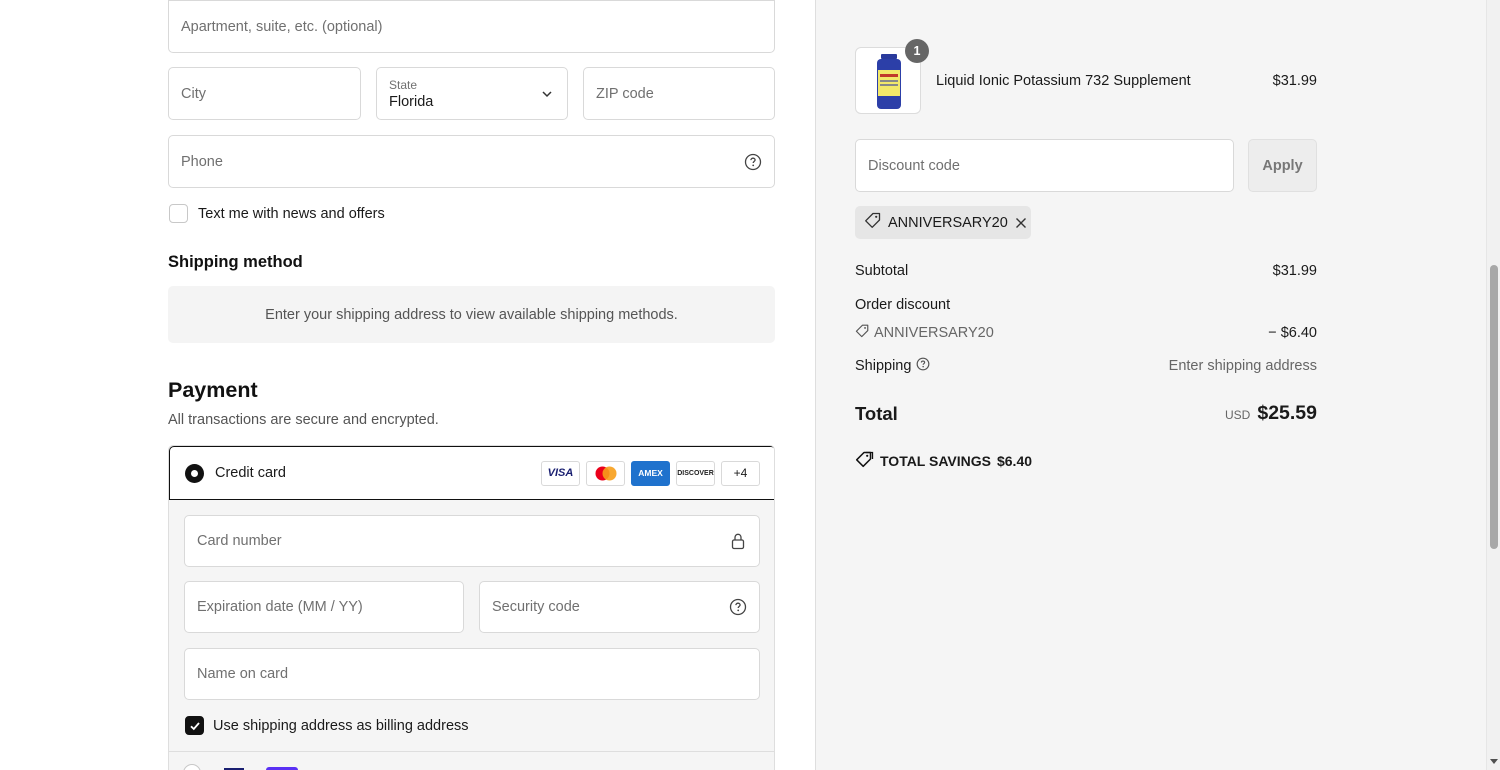 Image resolution: width=1500 pixels, height=770 pixels. Describe the element at coordinates (1294, 81) in the screenshot. I see `item-price: $31.99` at that location.